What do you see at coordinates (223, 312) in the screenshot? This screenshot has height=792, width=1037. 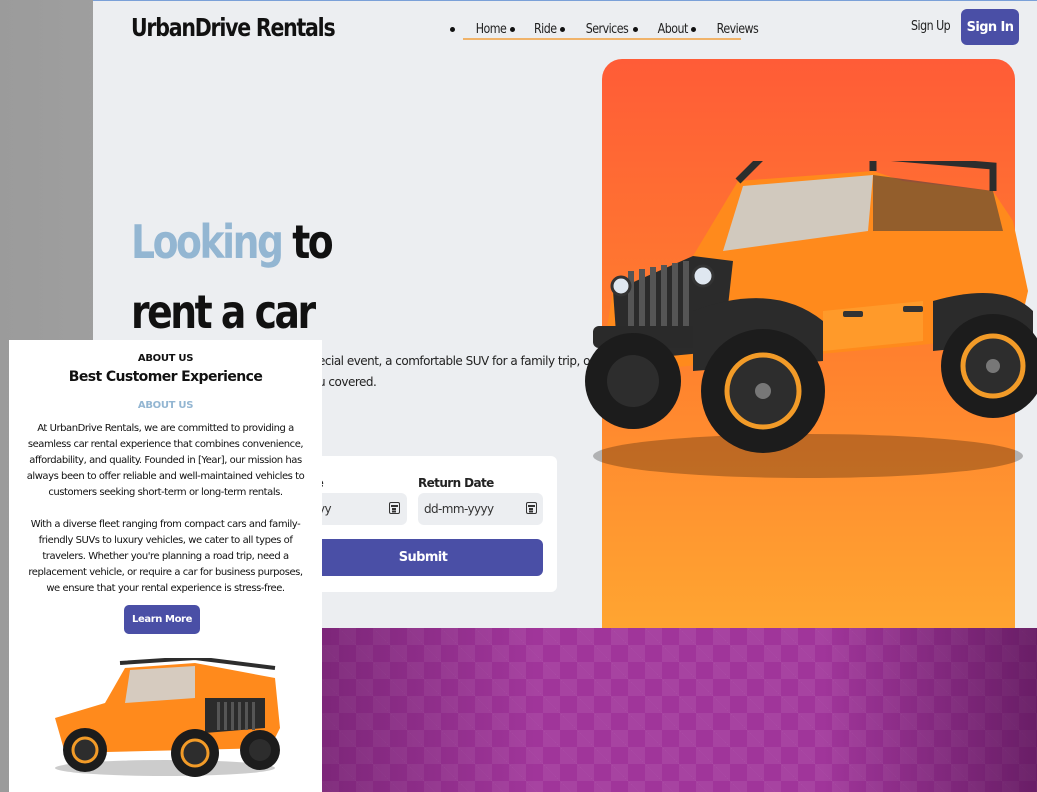 I see `hero-title-line2: rent a car` at bounding box center [223, 312].